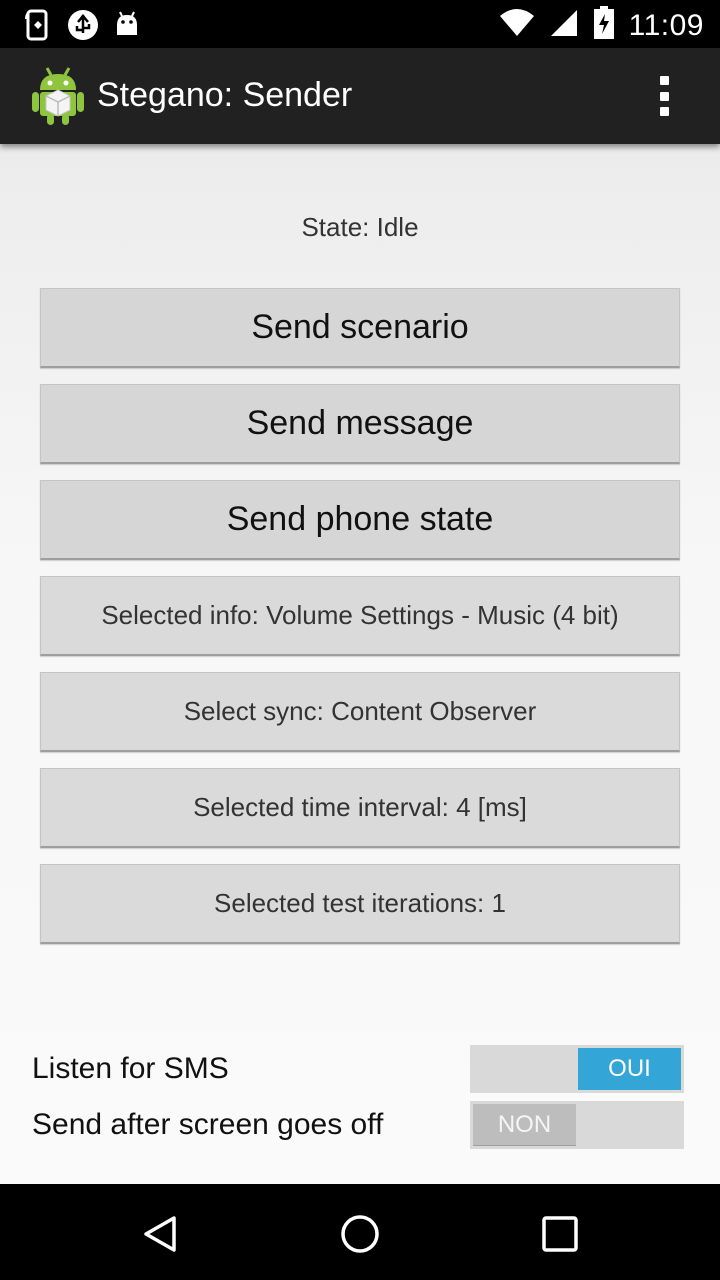 The image size is (720, 1280). Describe the element at coordinates (360, 712) in the screenshot. I see `select-sync-button: Select sync: Content Observer` at that location.